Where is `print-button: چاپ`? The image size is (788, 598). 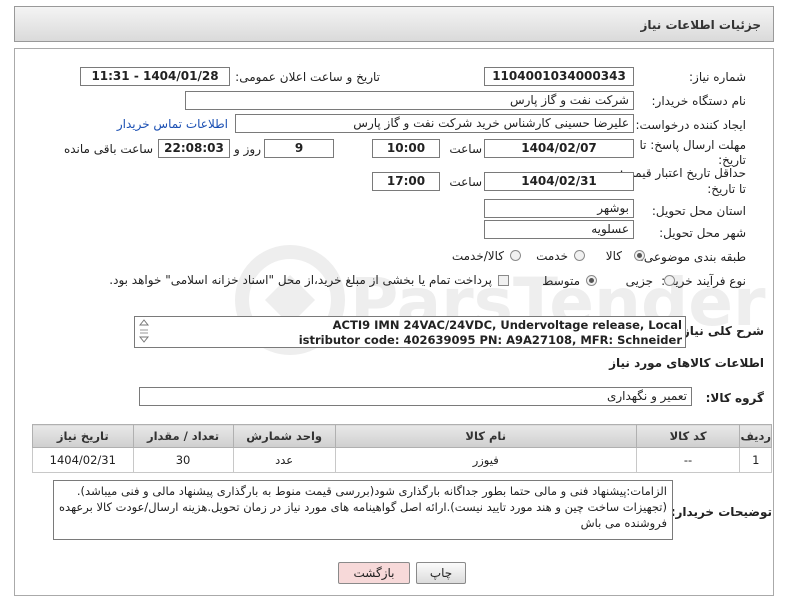 print-button: چاپ is located at coordinates (441, 573).